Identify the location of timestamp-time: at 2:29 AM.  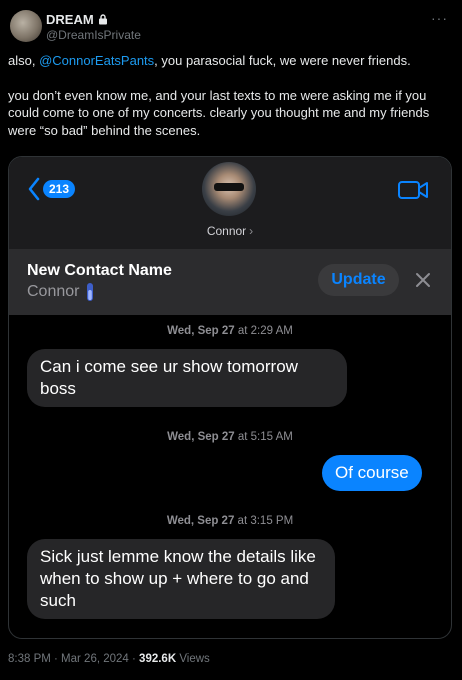
(263, 331).